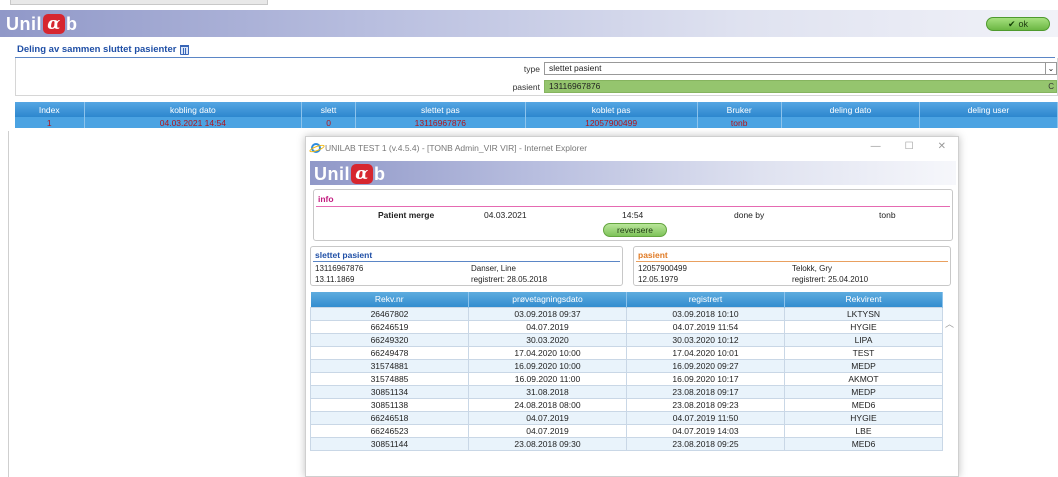  I want to click on column-header: slett, so click(328, 109).